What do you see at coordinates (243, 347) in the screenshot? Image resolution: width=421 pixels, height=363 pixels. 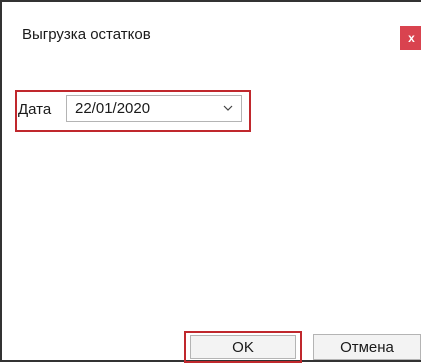 I see `ok-button: OK` at bounding box center [243, 347].